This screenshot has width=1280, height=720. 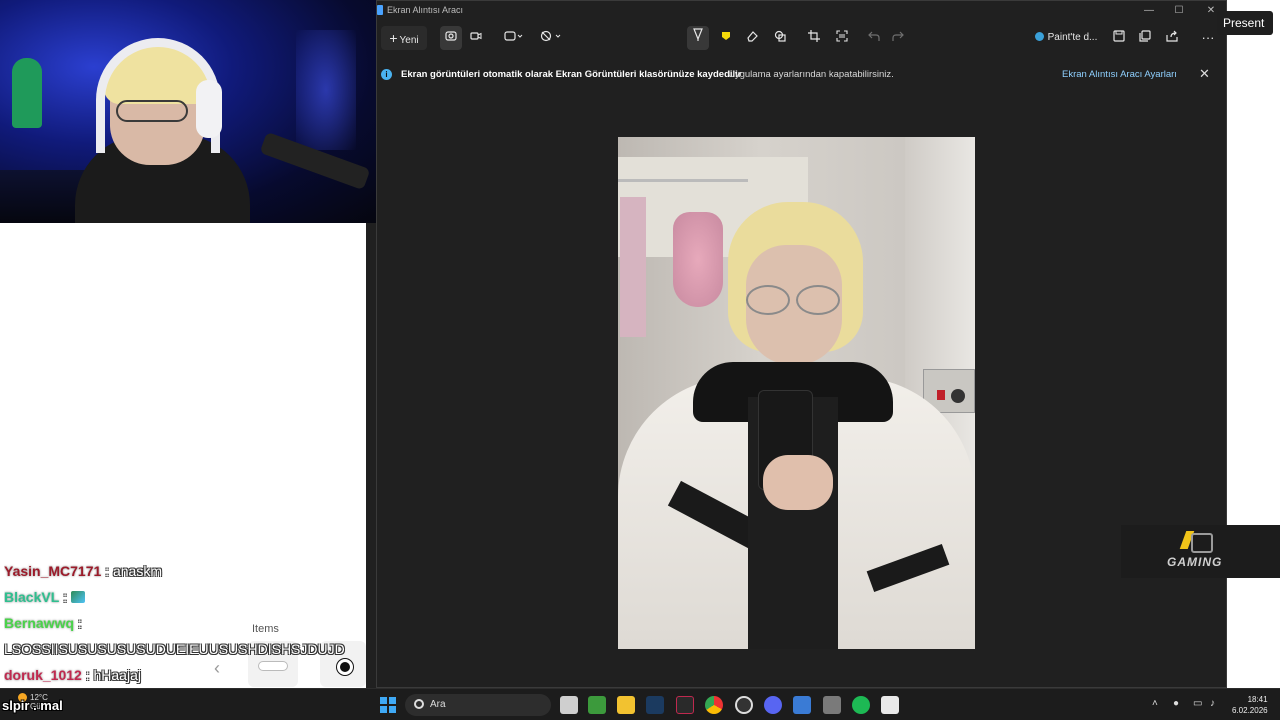 I want to click on minimize-button: —, so click(x=1149, y=11).